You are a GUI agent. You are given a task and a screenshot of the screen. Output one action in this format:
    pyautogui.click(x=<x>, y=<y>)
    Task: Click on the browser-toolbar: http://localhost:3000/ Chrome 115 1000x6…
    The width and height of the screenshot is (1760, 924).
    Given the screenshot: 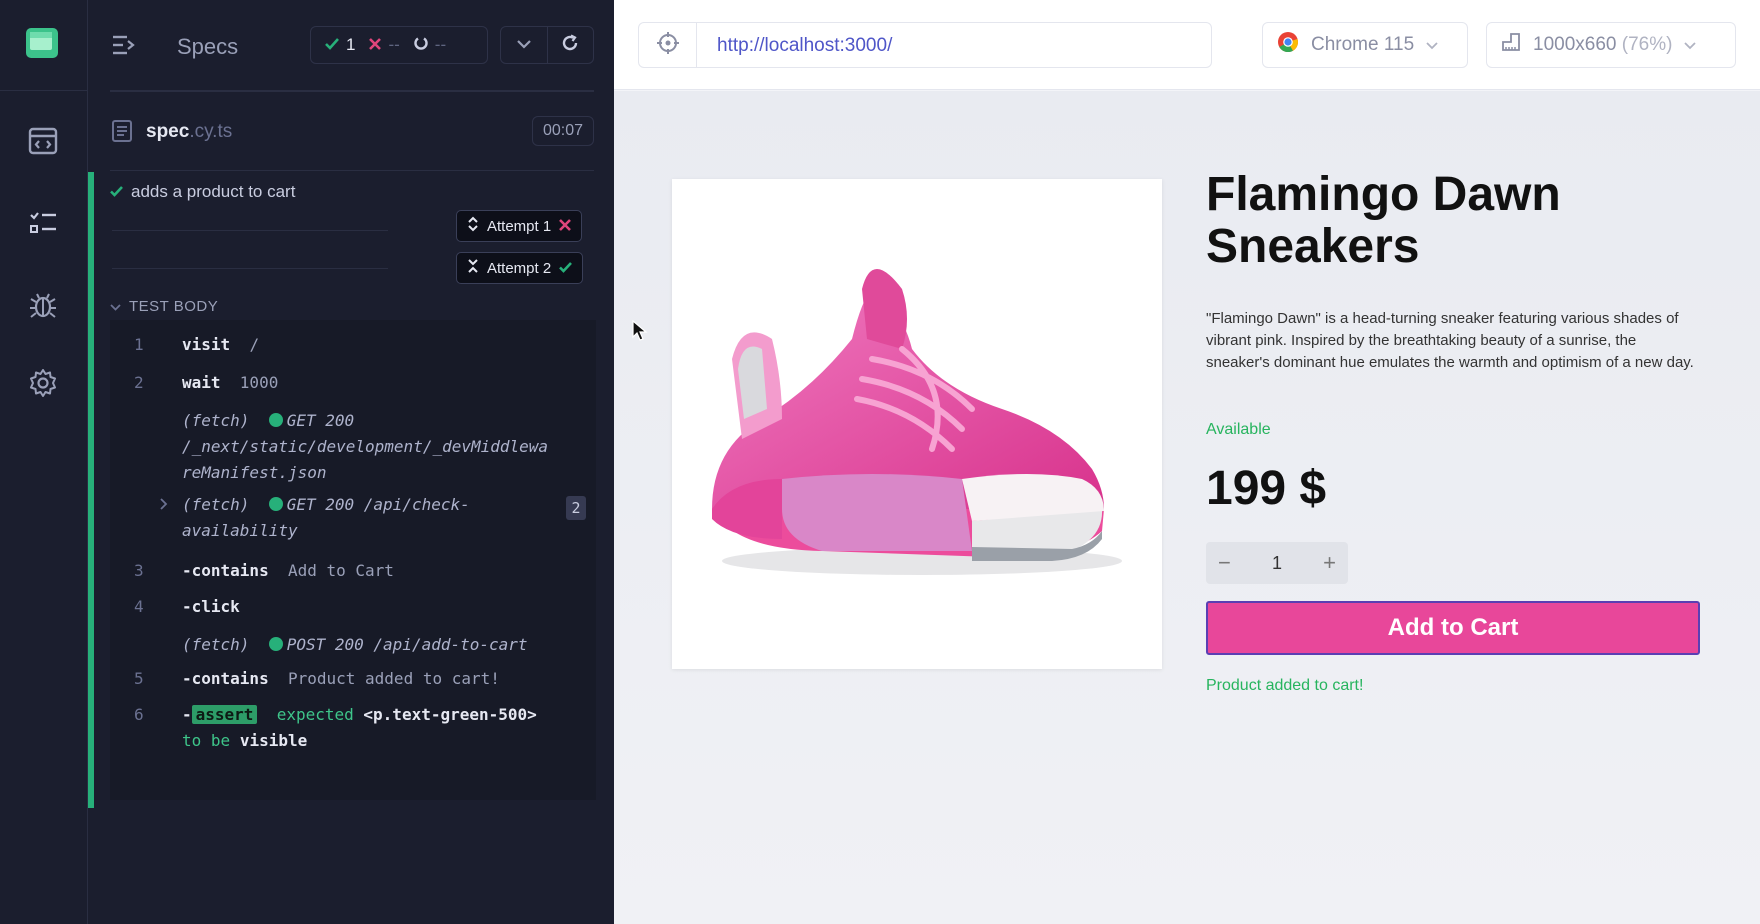 What is the action you would take?
    pyautogui.click(x=1187, y=45)
    